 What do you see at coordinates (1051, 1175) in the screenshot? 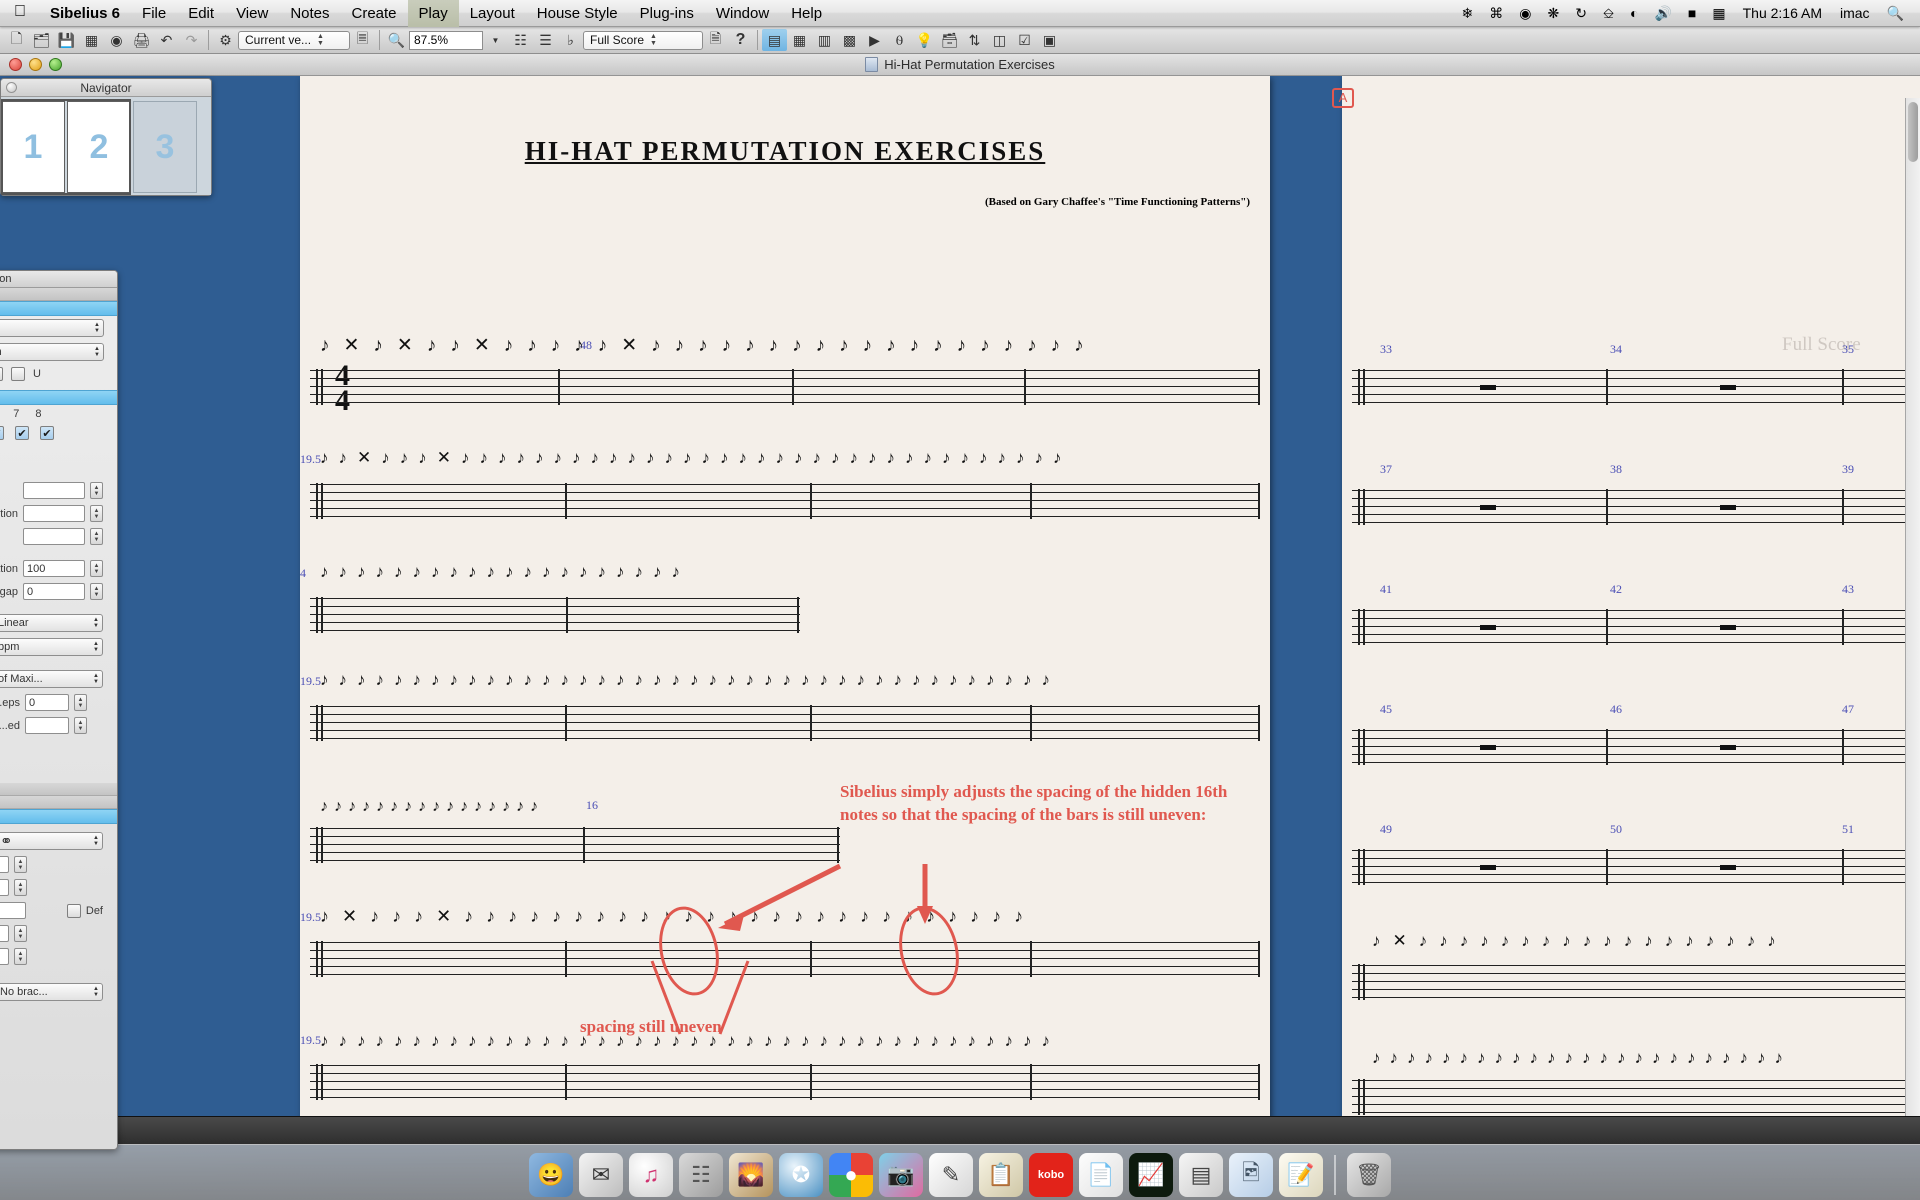
I see `kobo-icon: kobo` at bounding box center [1051, 1175].